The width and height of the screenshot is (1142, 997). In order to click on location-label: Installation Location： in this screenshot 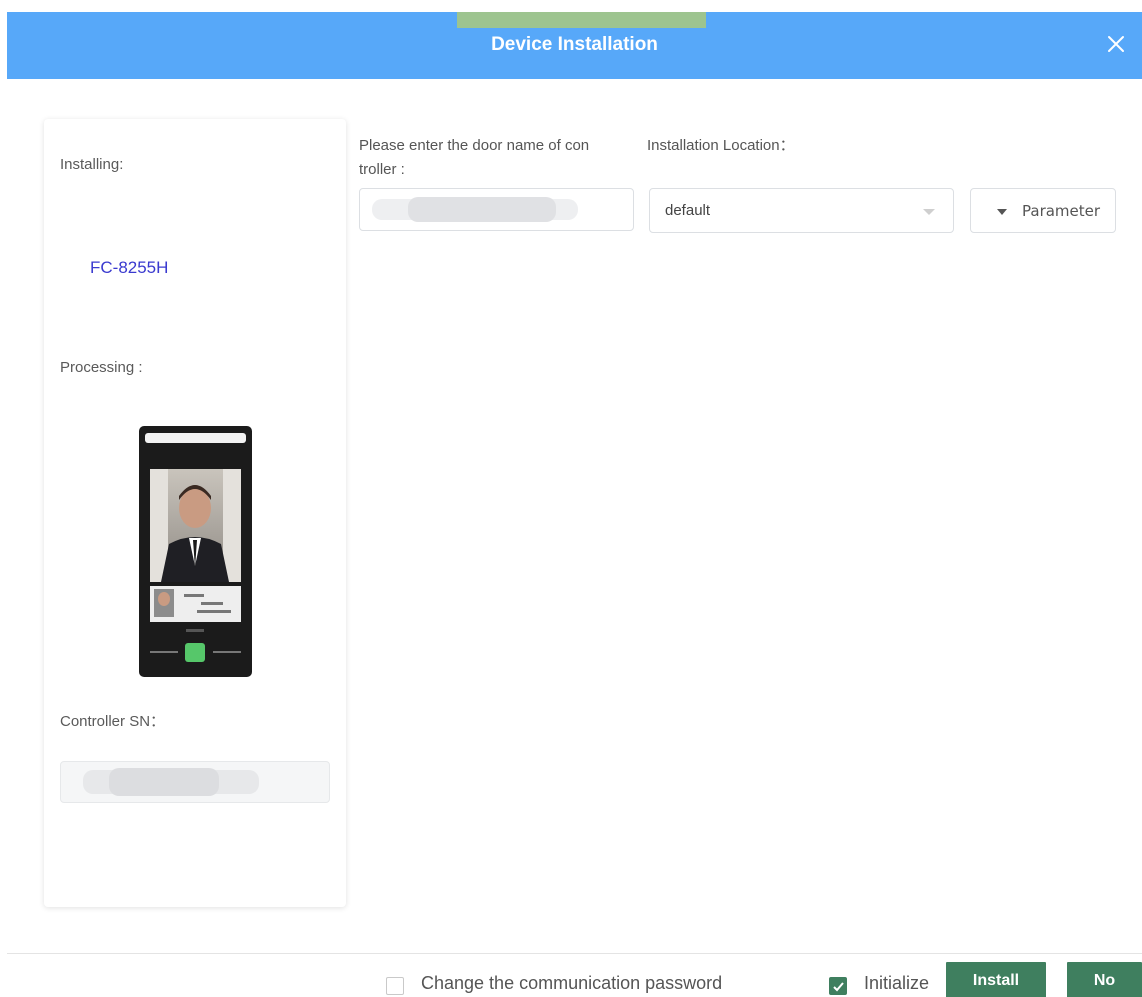, I will do `click(721, 145)`.